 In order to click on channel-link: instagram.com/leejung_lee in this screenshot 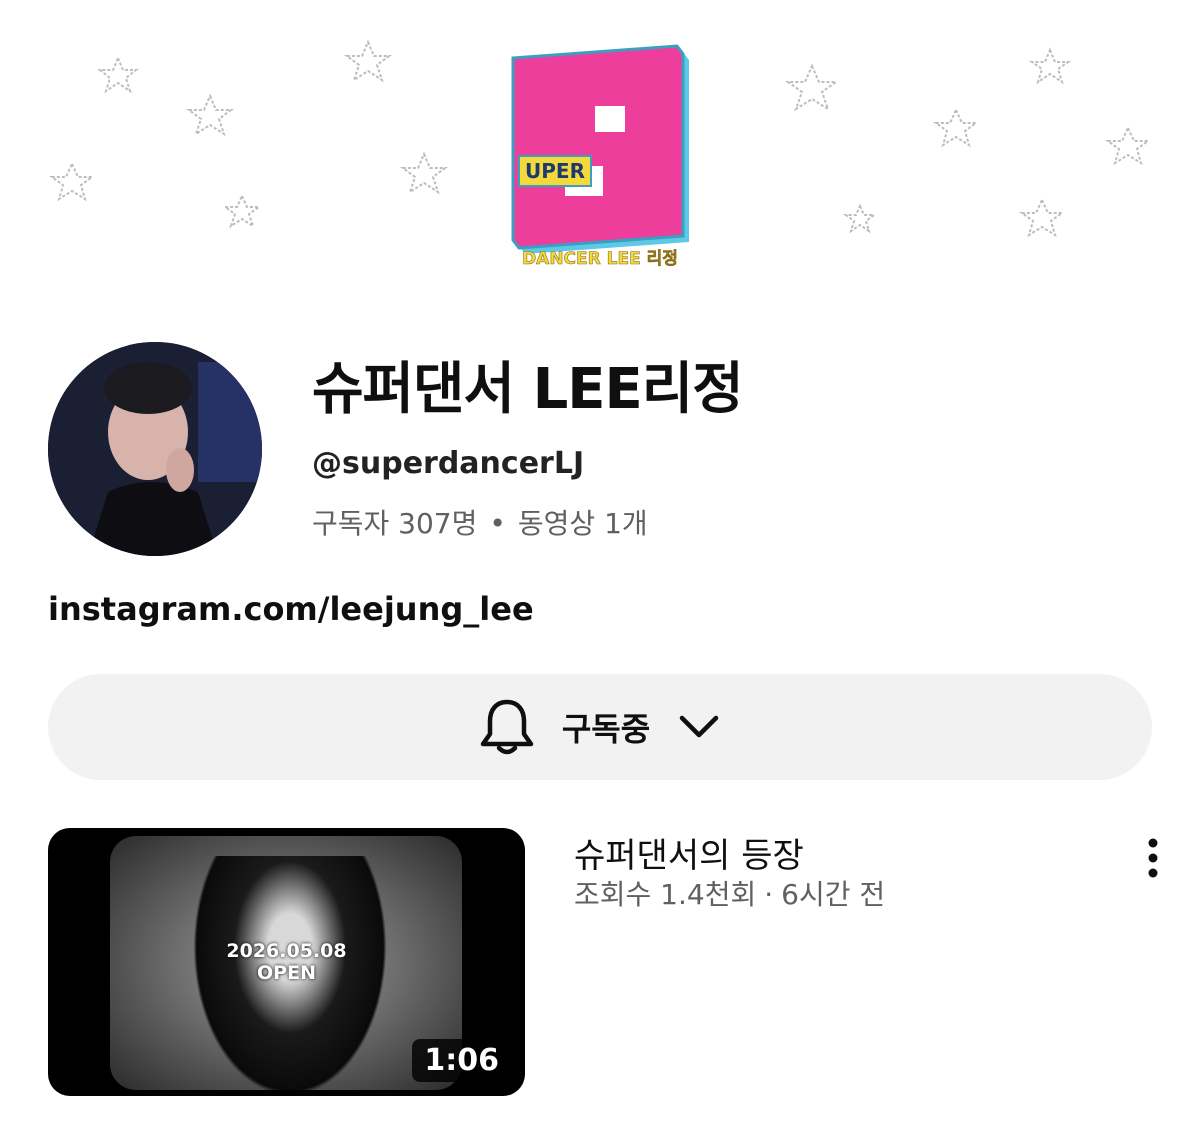, I will do `click(291, 609)`.